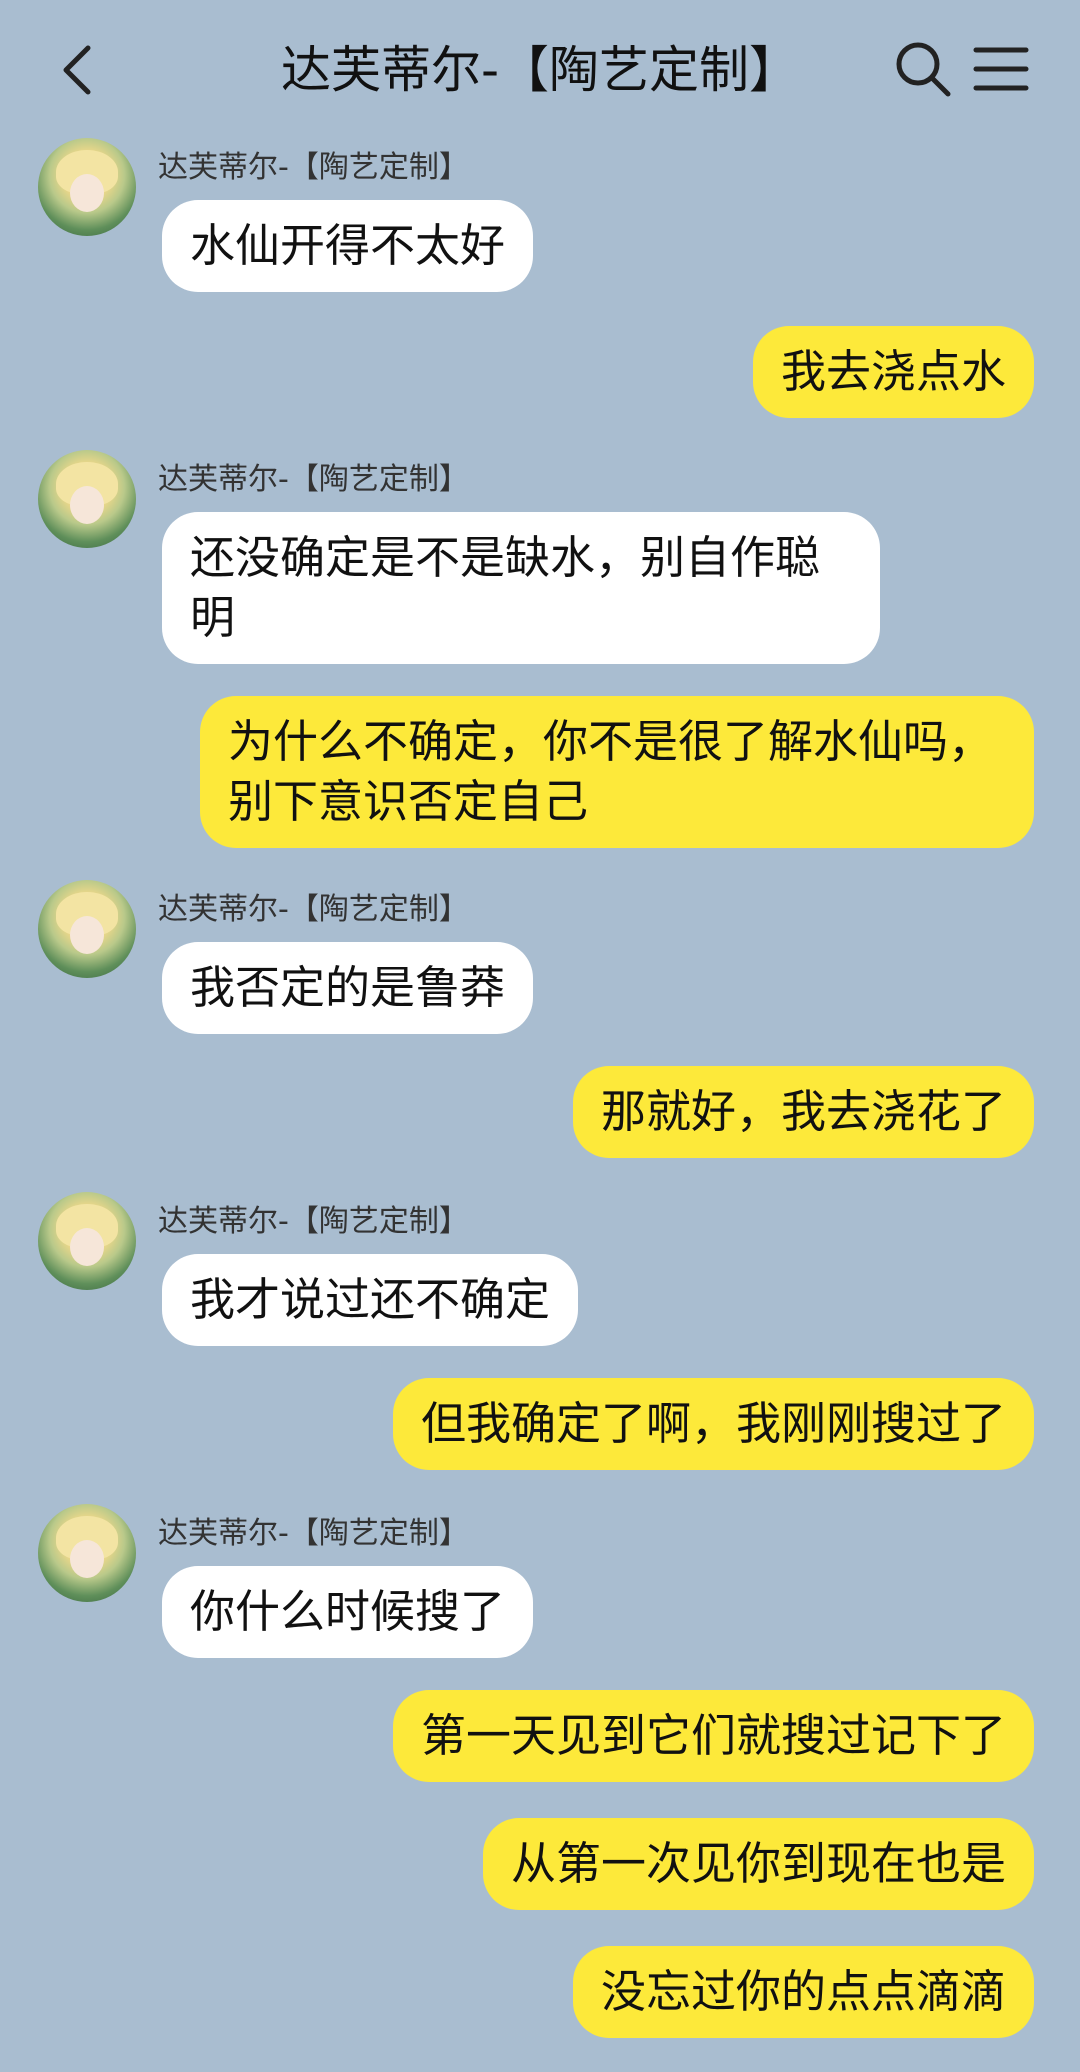 This screenshot has width=1080, height=2072. Describe the element at coordinates (370, 1300) in the screenshot. I see `message-bubble: 我才说过还不确定` at that location.